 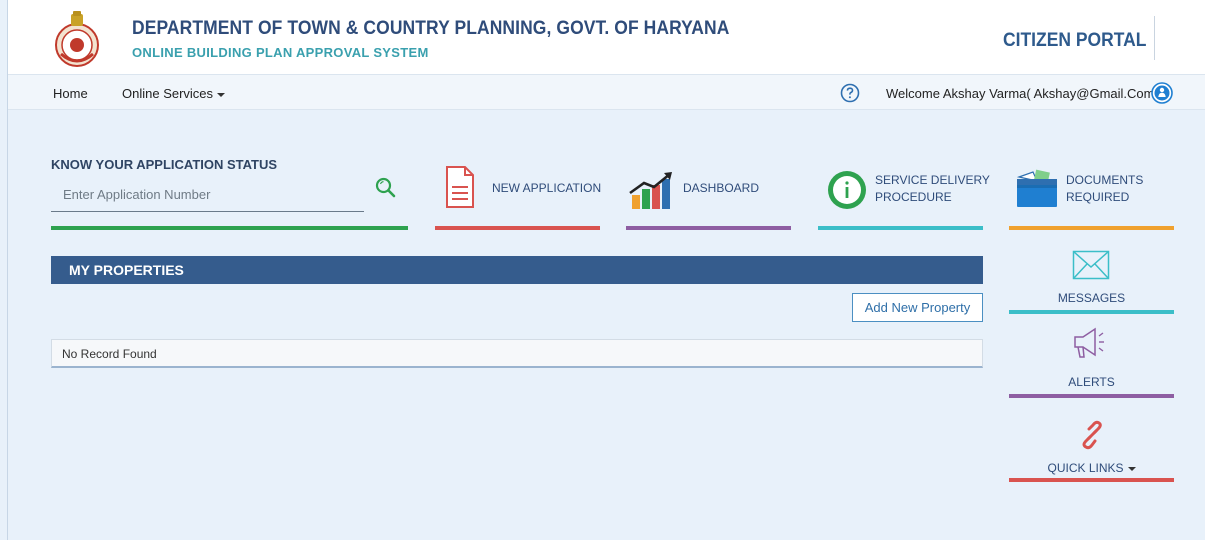 What do you see at coordinates (126, 270) in the screenshot?
I see `my-properties-title: MY PROPERTIES` at bounding box center [126, 270].